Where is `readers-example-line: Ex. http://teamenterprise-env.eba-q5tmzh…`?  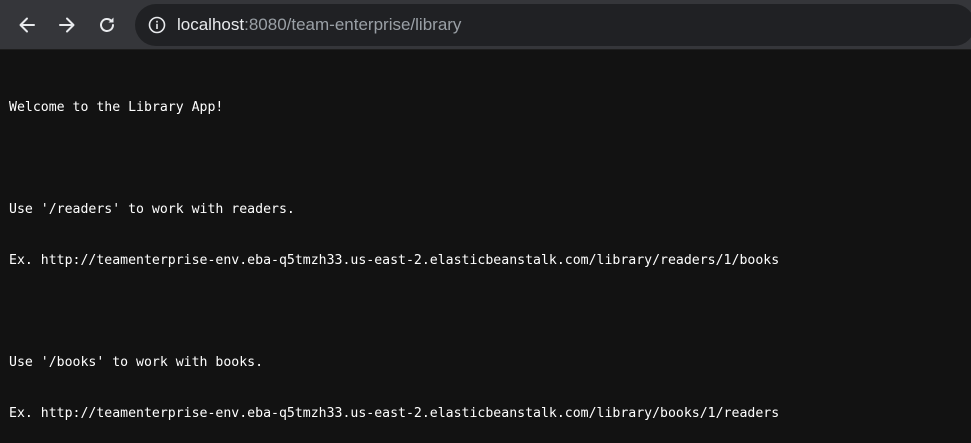 readers-example-line: Ex. http://teamenterprise-env.eba-q5tmzh… is located at coordinates (394, 260).